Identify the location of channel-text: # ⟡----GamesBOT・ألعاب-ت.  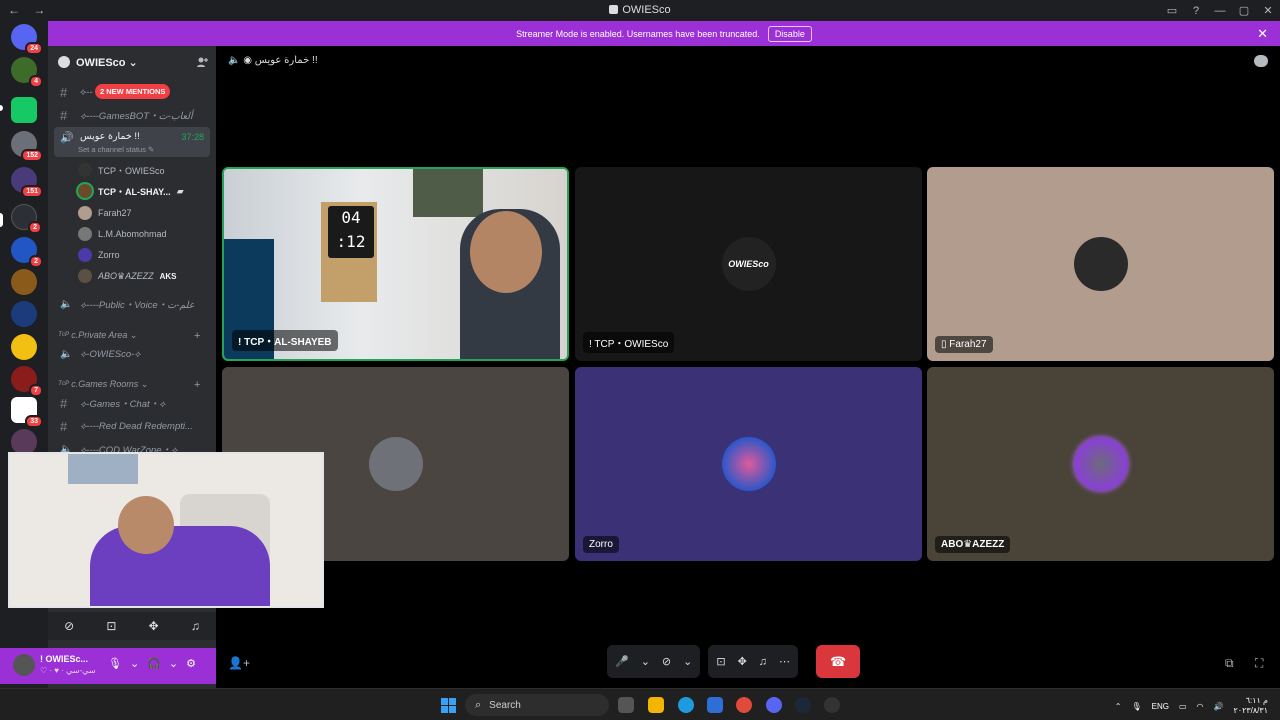
(132, 115).